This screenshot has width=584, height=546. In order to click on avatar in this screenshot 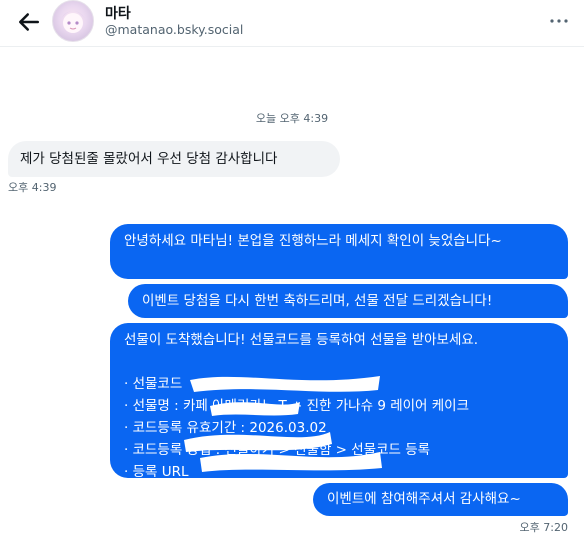, I will do `click(73, 21)`.